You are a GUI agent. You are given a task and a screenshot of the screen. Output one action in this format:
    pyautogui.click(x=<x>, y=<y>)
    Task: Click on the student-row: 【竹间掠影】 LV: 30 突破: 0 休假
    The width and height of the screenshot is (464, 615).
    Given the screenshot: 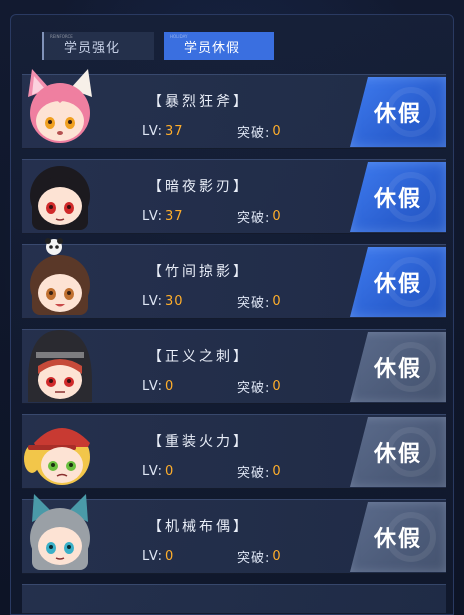 What is the action you would take?
    pyautogui.click(x=234, y=278)
    